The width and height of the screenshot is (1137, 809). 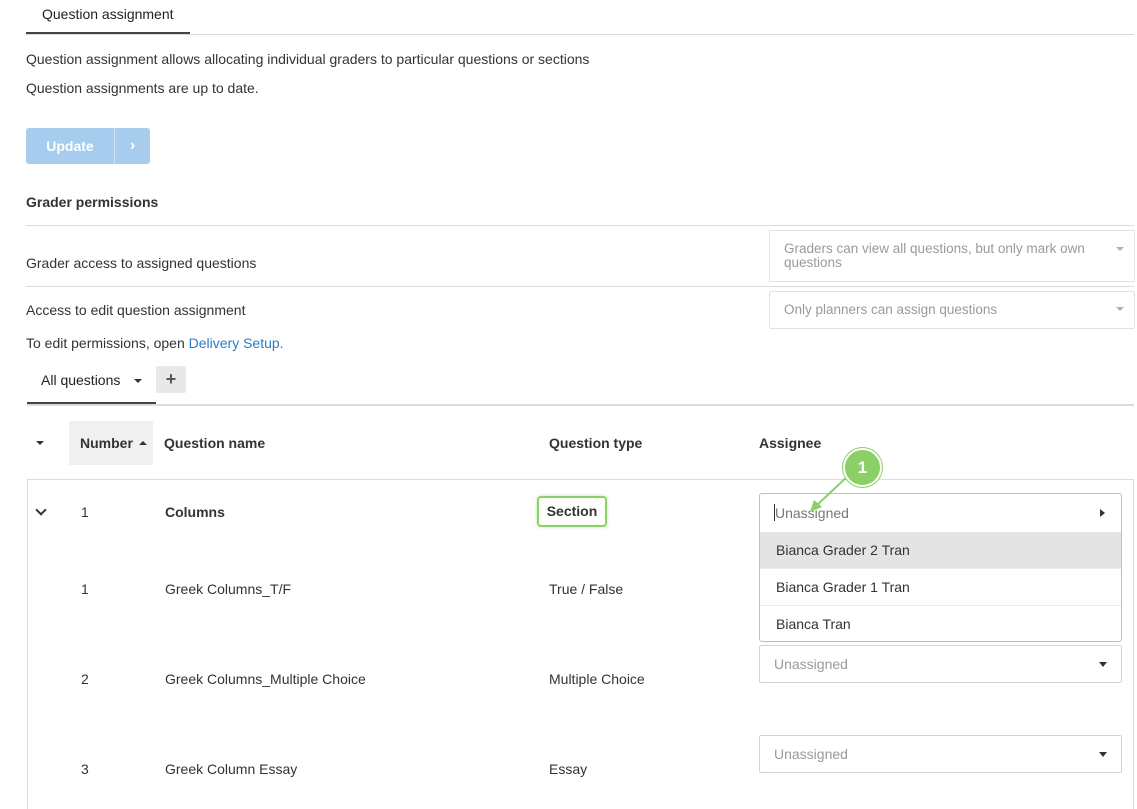 What do you see at coordinates (595, 443) in the screenshot?
I see `question-type-header: Question type` at bounding box center [595, 443].